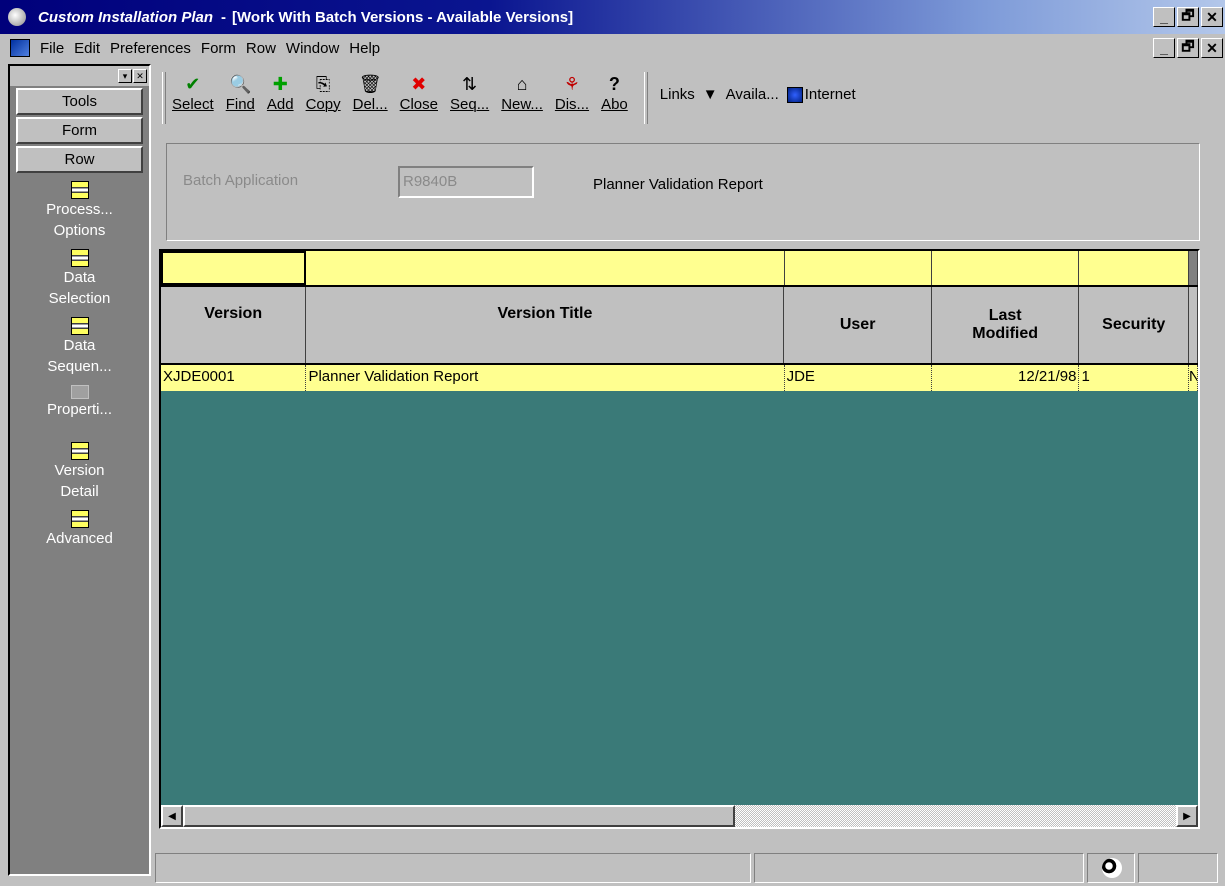 The height and width of the screenshot is (886, 1225). I want to click on exit-label: Process... Options, so click(79, 220).